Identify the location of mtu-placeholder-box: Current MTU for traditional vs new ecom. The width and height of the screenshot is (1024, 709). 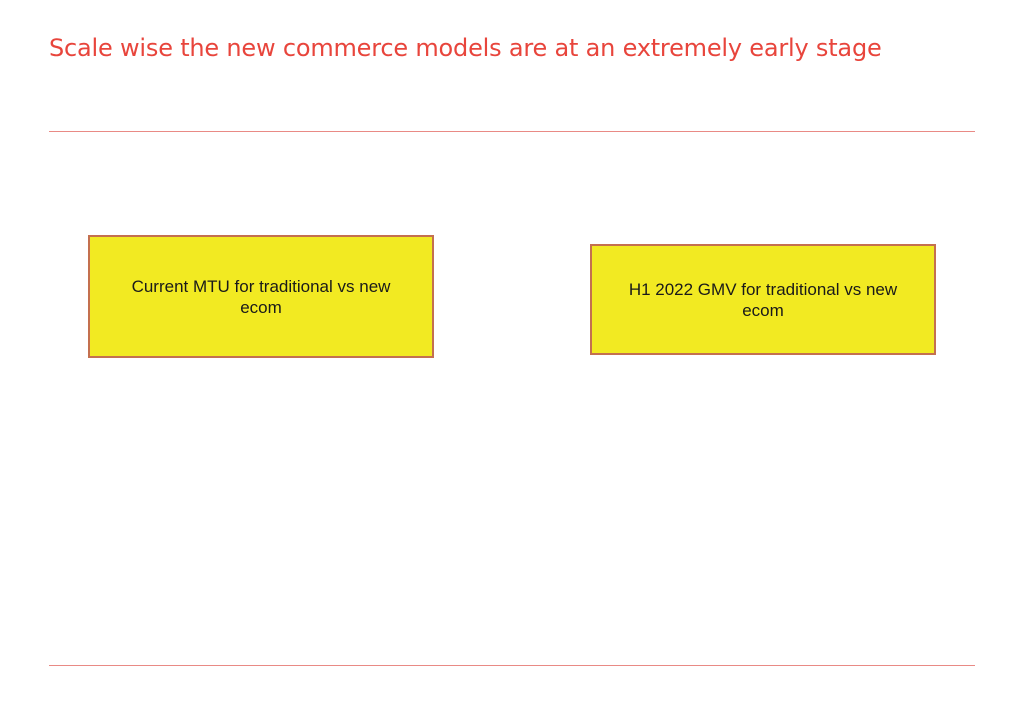
(261, 296).